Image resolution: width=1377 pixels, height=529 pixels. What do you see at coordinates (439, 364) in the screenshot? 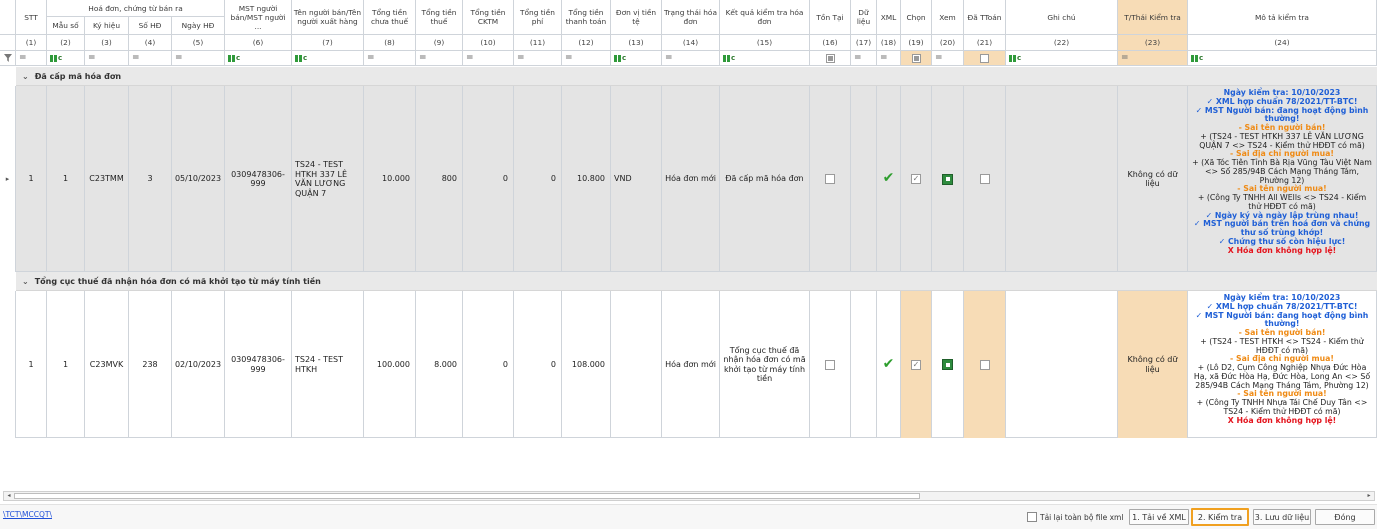
I see `cell-thue: 8.000` at bounding box center [439, 364].